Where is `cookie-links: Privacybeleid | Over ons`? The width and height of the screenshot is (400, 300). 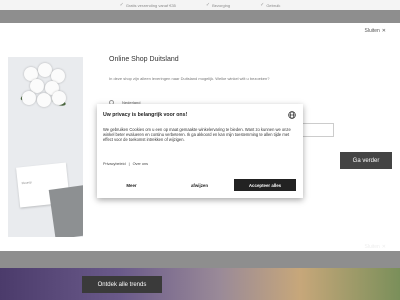 cookie-links: Privacybeleid | Over ons is located at coordinates (125, 164).